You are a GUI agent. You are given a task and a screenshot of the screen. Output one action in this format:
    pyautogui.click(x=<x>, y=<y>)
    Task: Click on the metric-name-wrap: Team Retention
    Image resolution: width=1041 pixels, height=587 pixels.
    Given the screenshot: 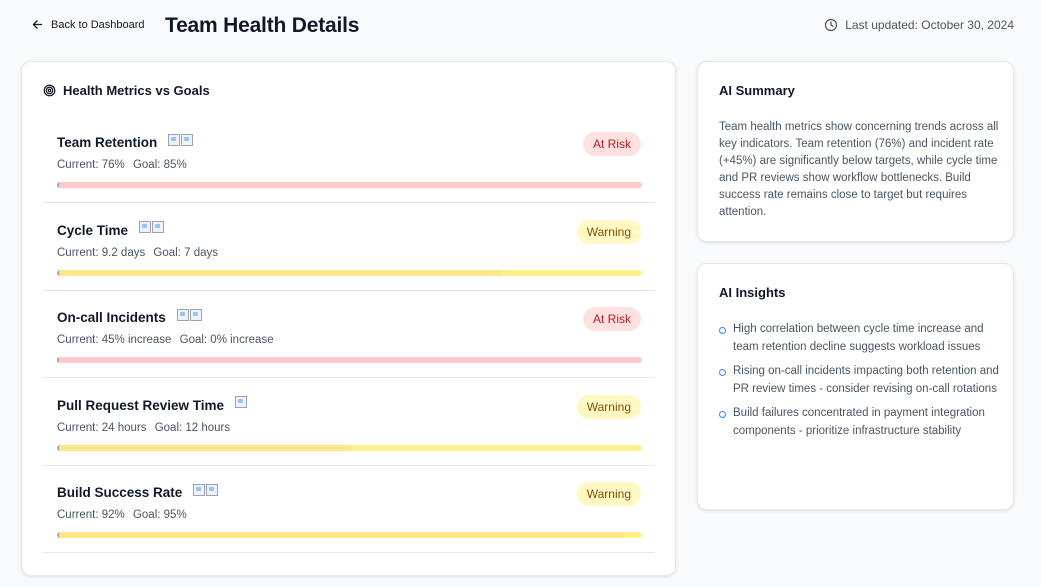 What is the action you would take?
    pyautogui.click(x=125, y=141)
    